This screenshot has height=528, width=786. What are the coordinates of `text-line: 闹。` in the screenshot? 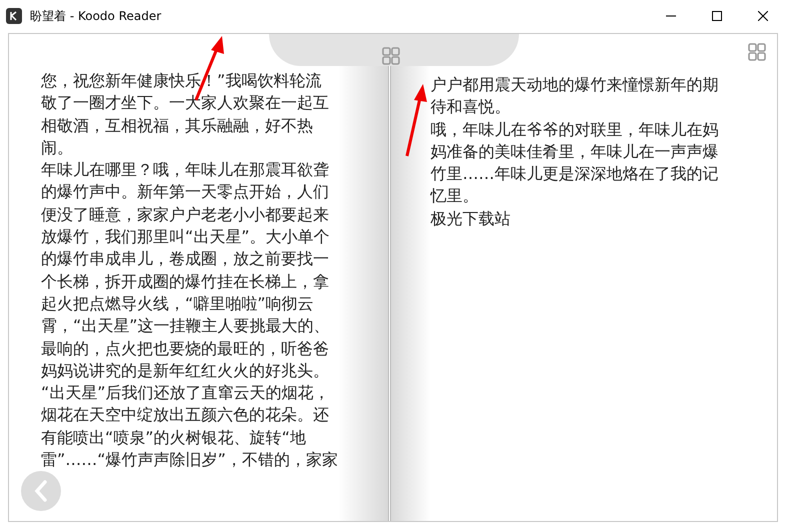 It's located at (57, 147).